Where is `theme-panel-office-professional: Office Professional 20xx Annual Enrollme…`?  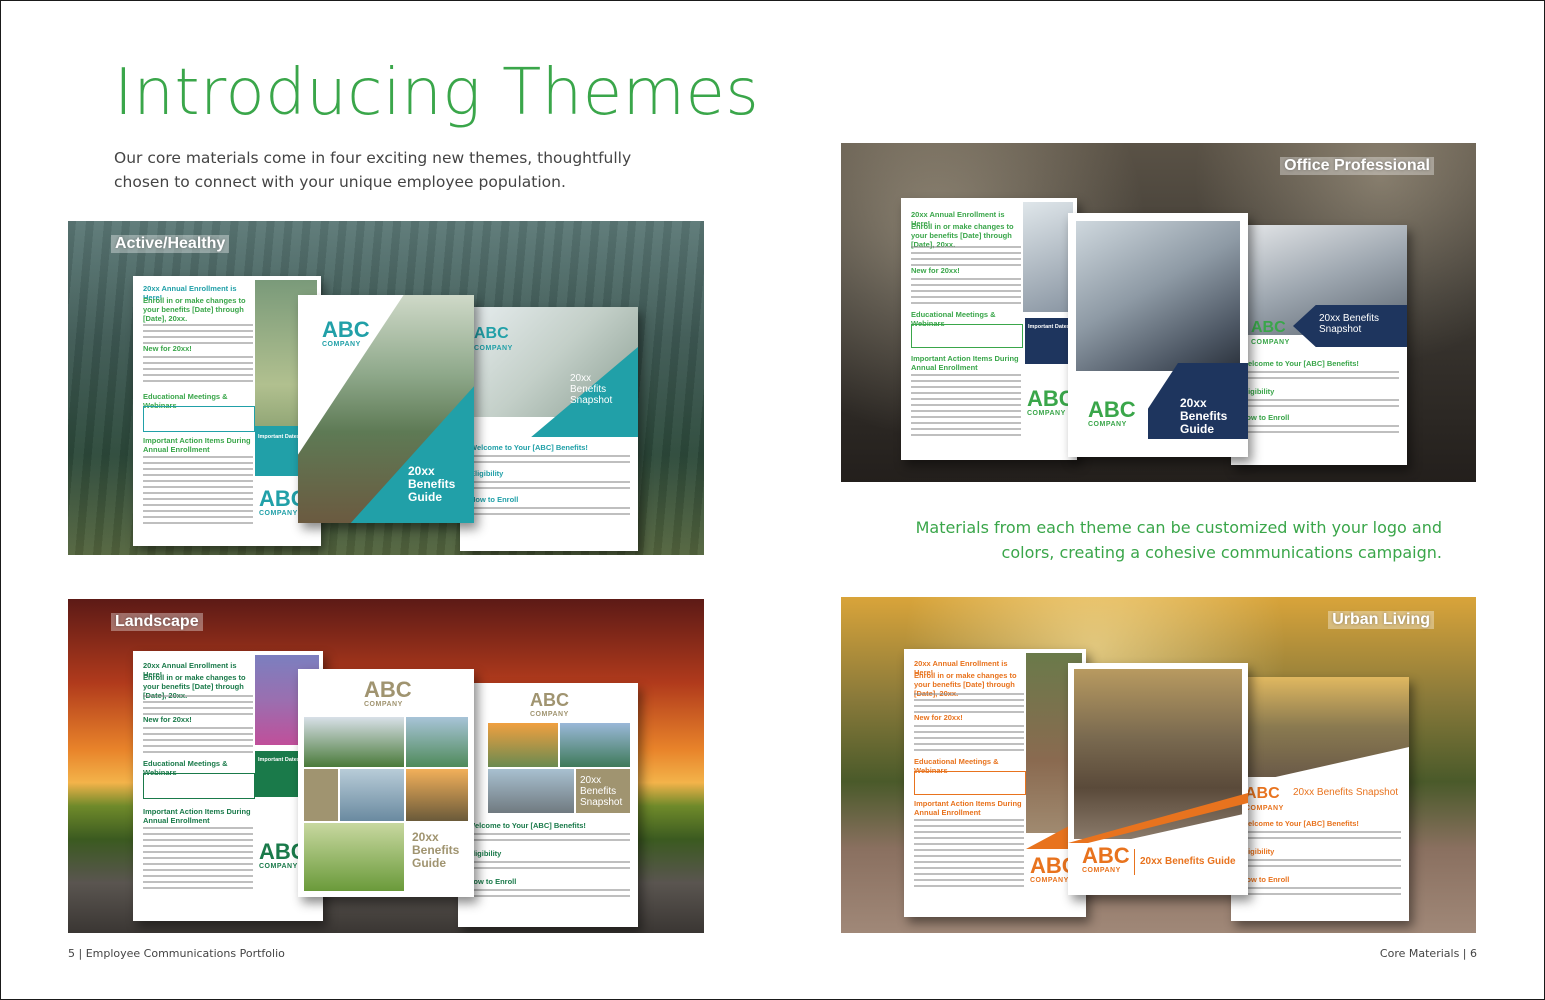
theme-panel-office-professional: Office Professional 20xx Annual Enrollme… is located at coordinates (1158, 312).